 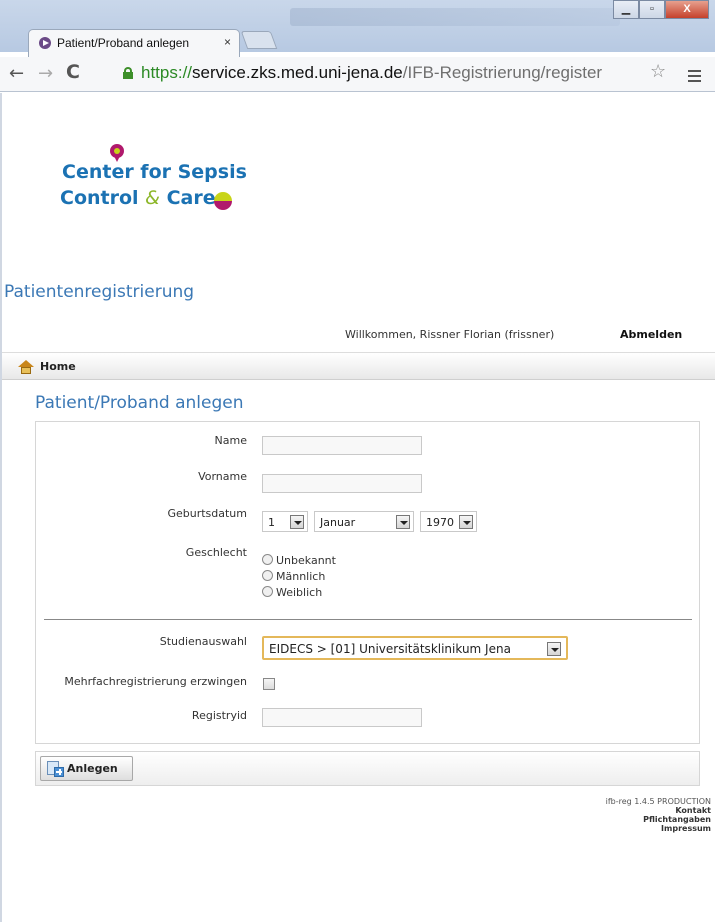 What do you see at coordinates (117, 153) in the screenshot?
I see `logo-pin-icon` at bounding box center [117, 153].